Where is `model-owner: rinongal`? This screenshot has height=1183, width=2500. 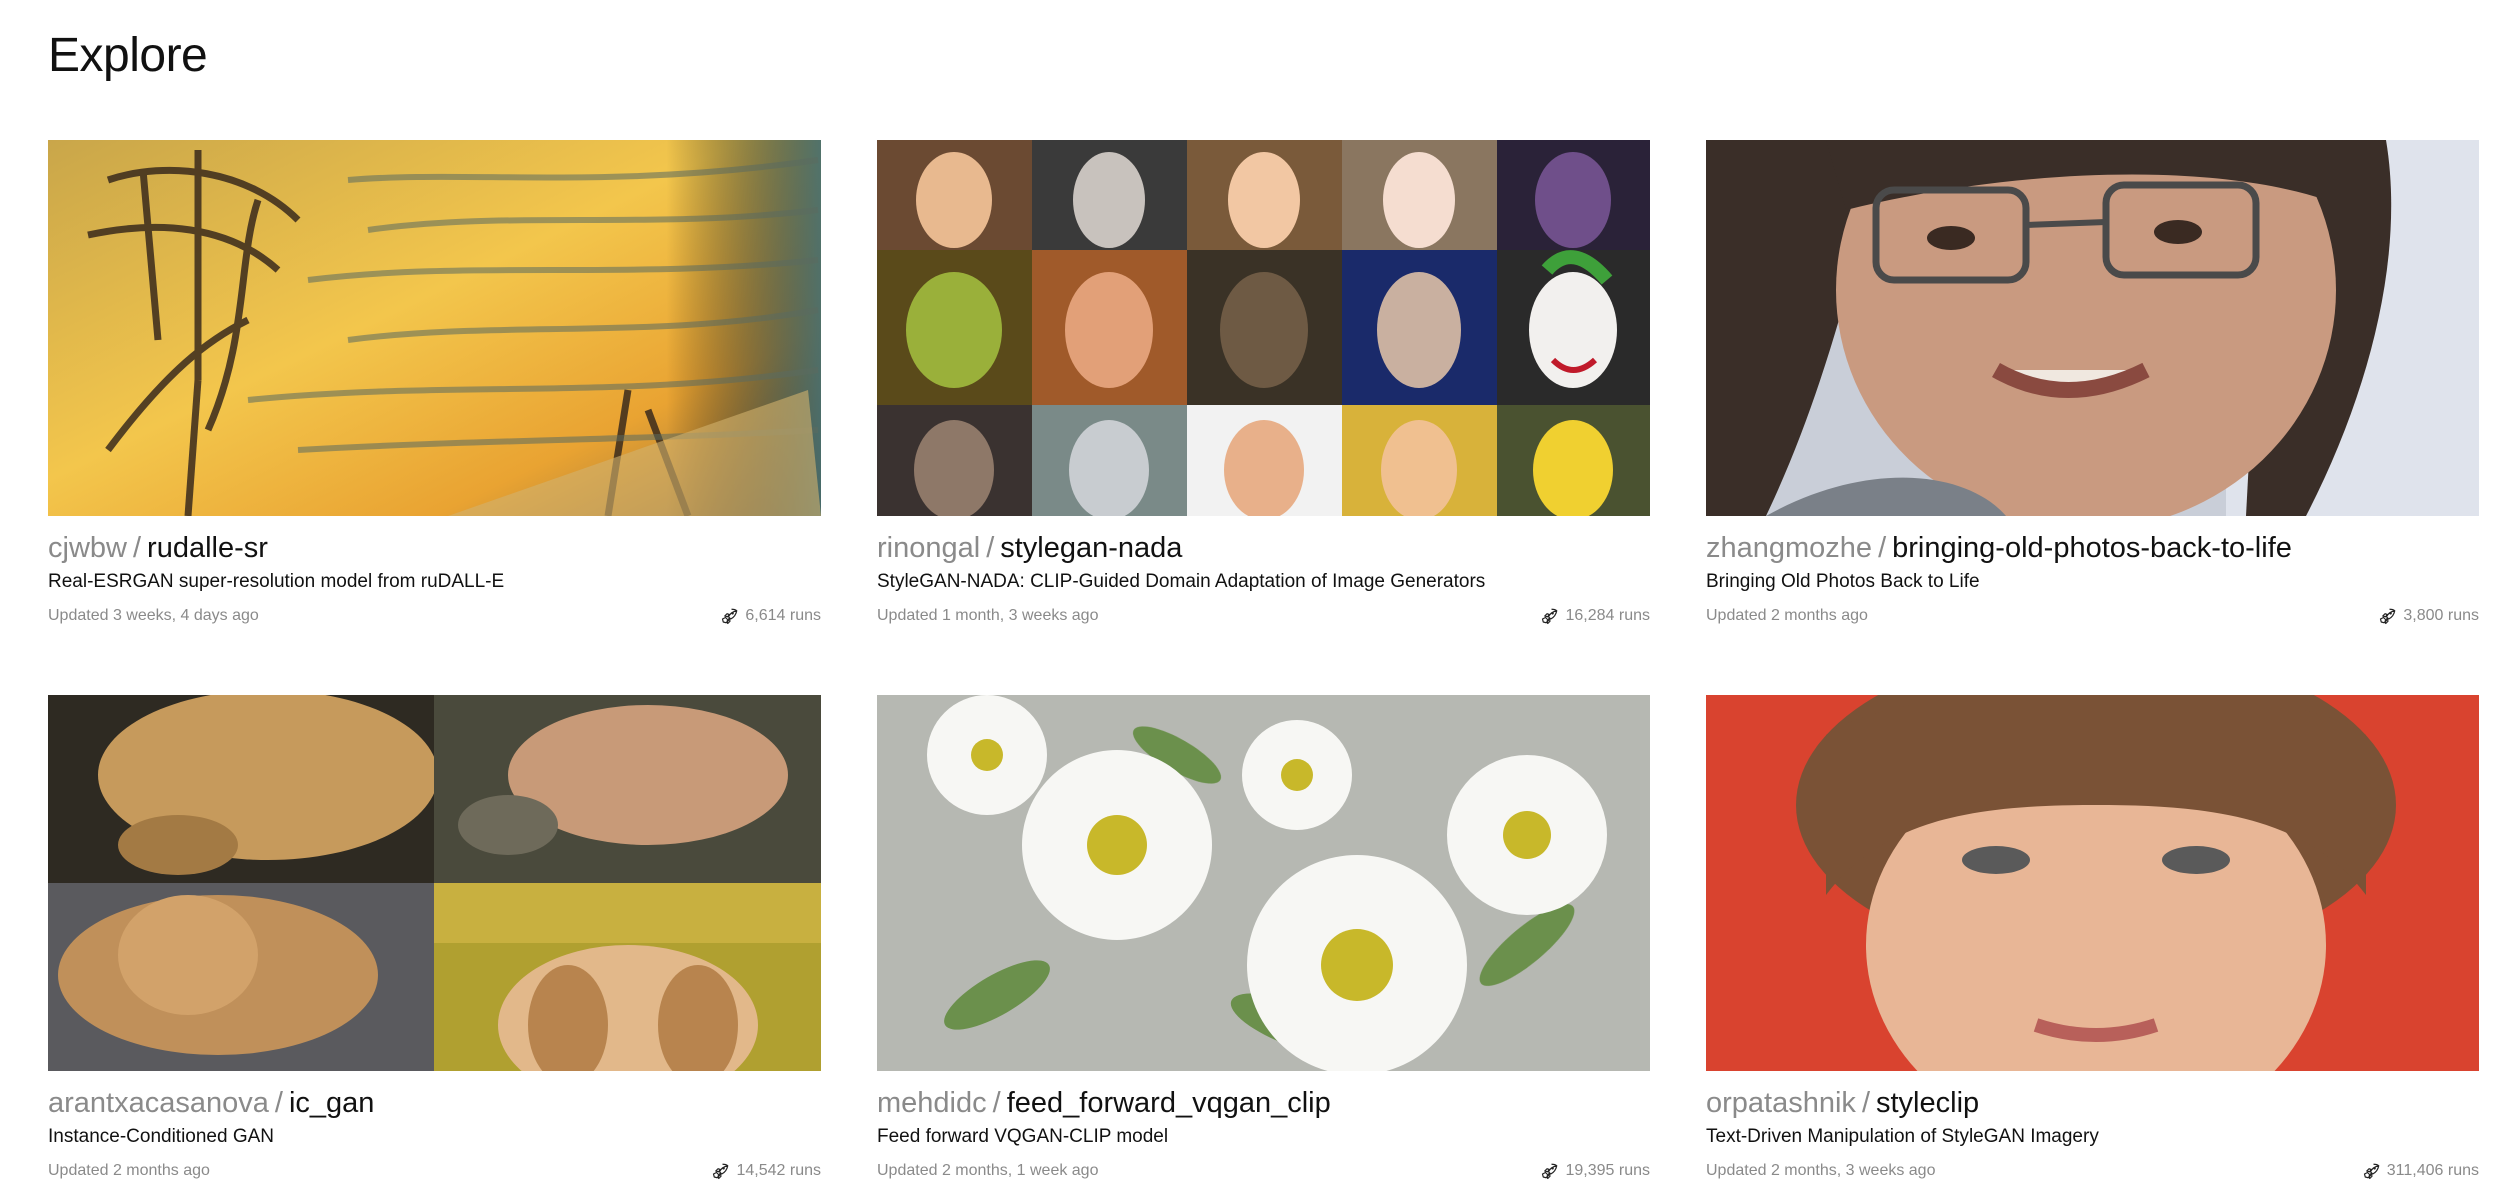
model-owner: rinongal is located at coordinates (928, 548).